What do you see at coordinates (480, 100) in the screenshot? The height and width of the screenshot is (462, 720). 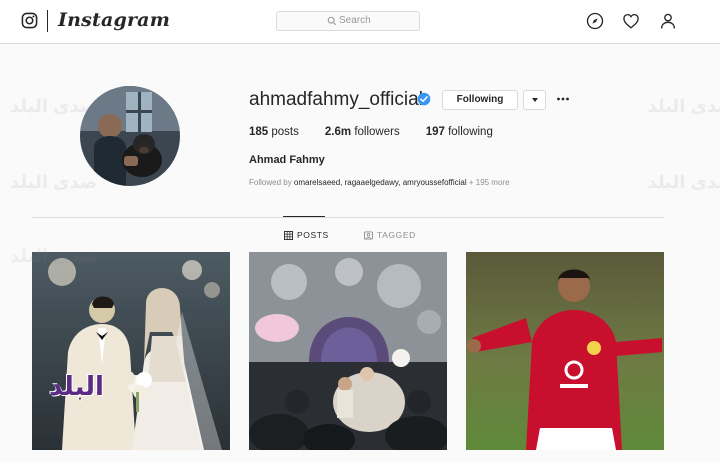 I see `following-button: Following` at bounding box center [480, 100].